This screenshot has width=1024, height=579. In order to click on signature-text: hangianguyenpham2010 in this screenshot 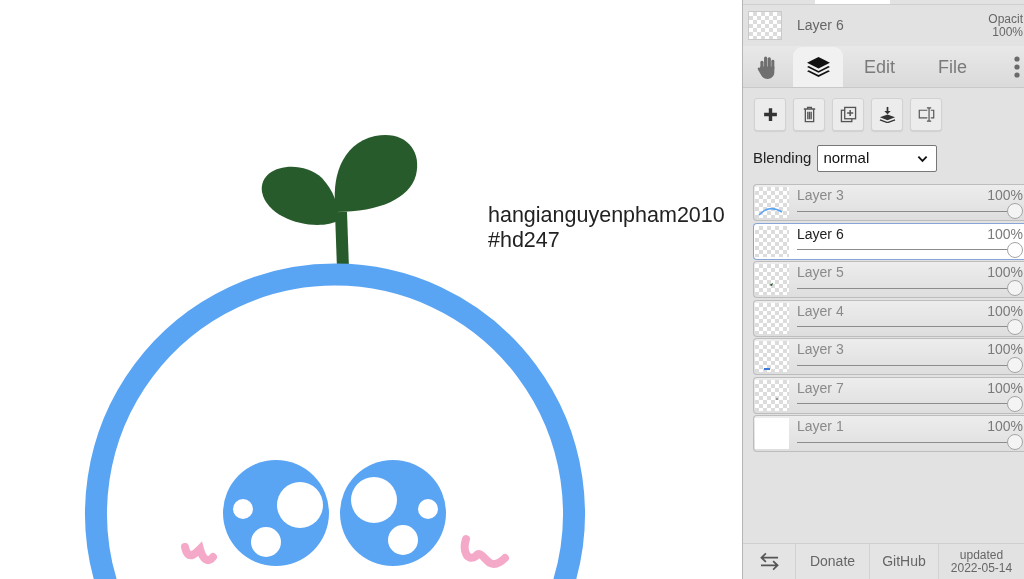, I will do `click(606, 215)`.